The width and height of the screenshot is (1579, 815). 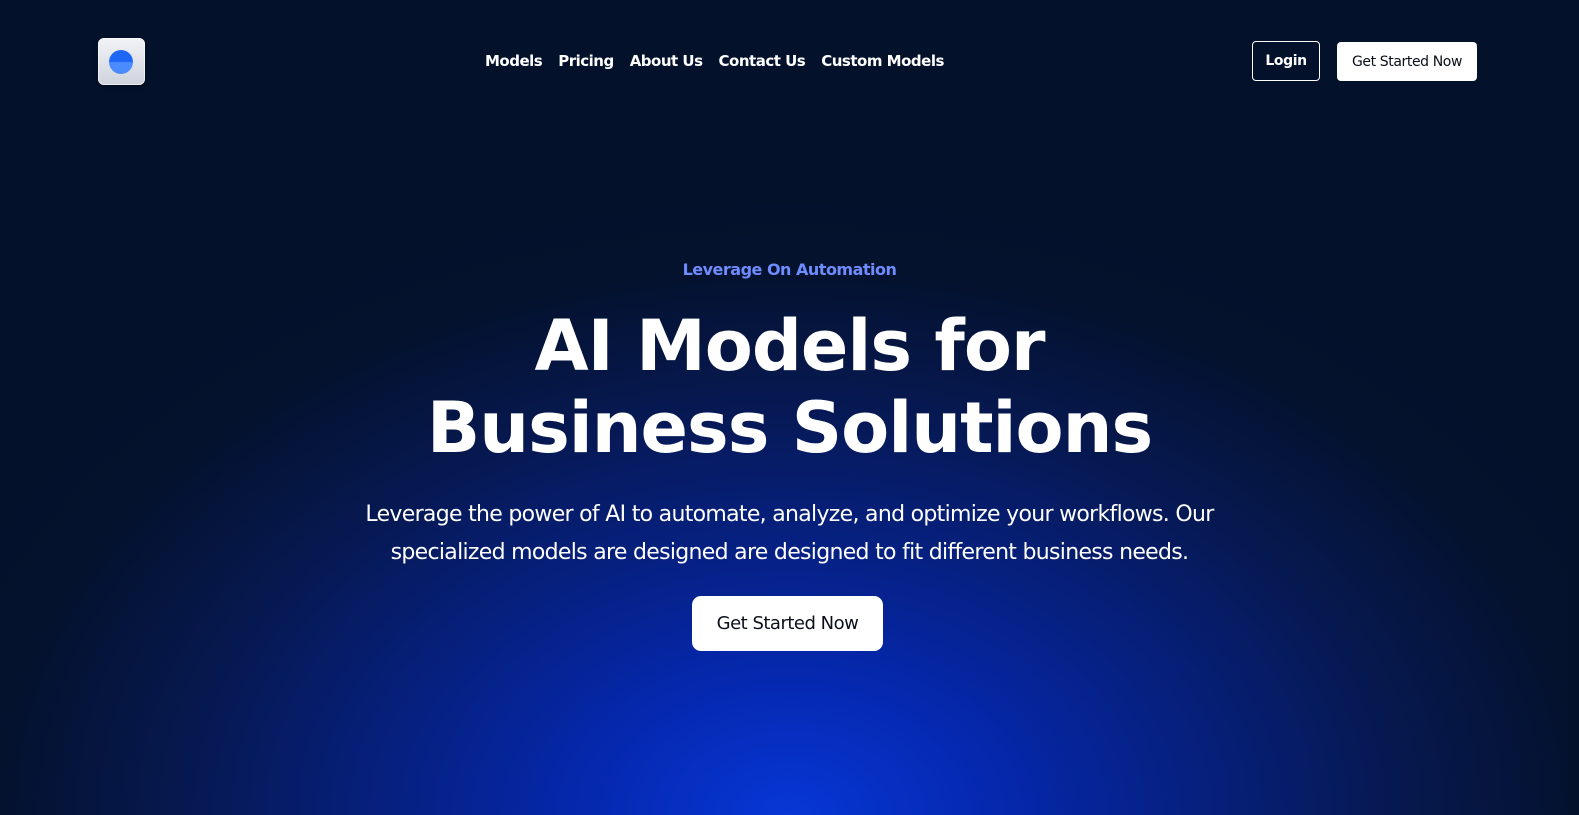 What do you see at coordinates (517, 61) in the screenshot?
I see `nav-item-models: Models` at bounding box center [517, 61].